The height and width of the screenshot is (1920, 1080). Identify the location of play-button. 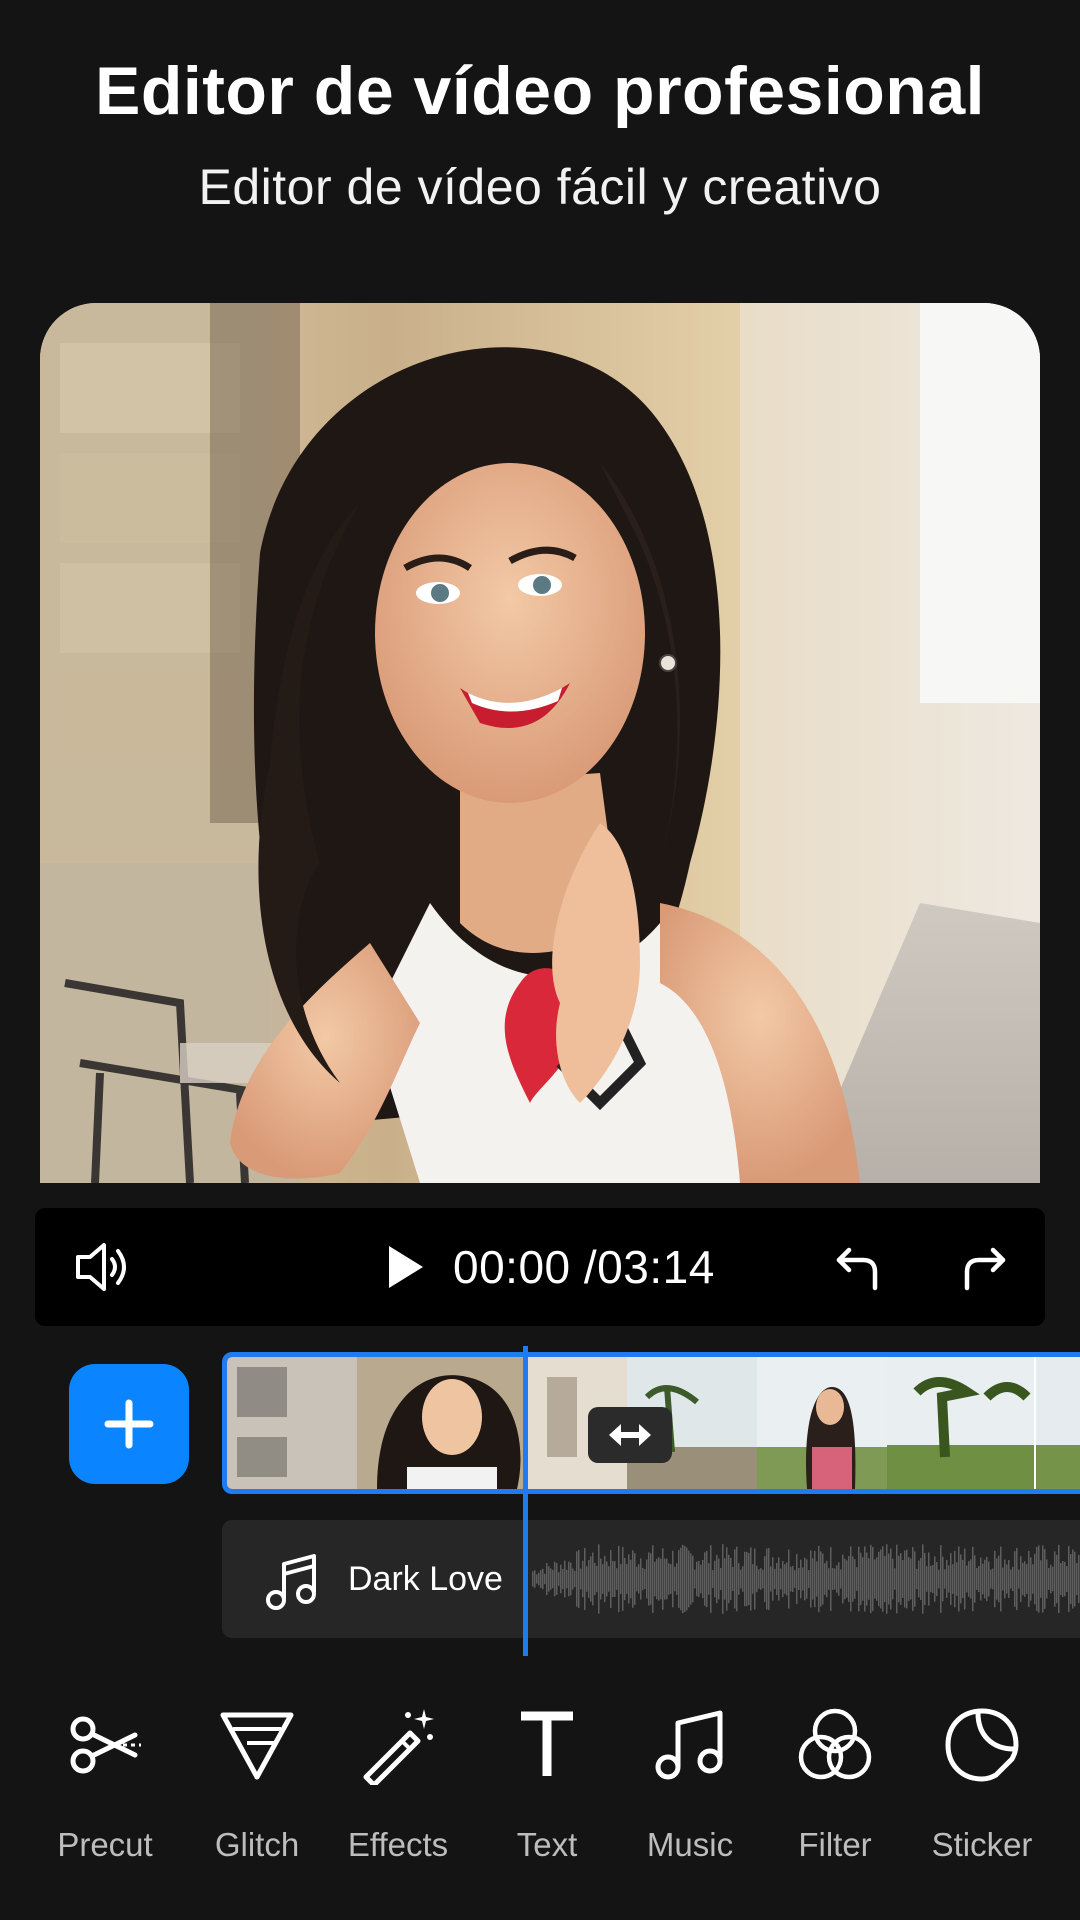
(405, 1267).